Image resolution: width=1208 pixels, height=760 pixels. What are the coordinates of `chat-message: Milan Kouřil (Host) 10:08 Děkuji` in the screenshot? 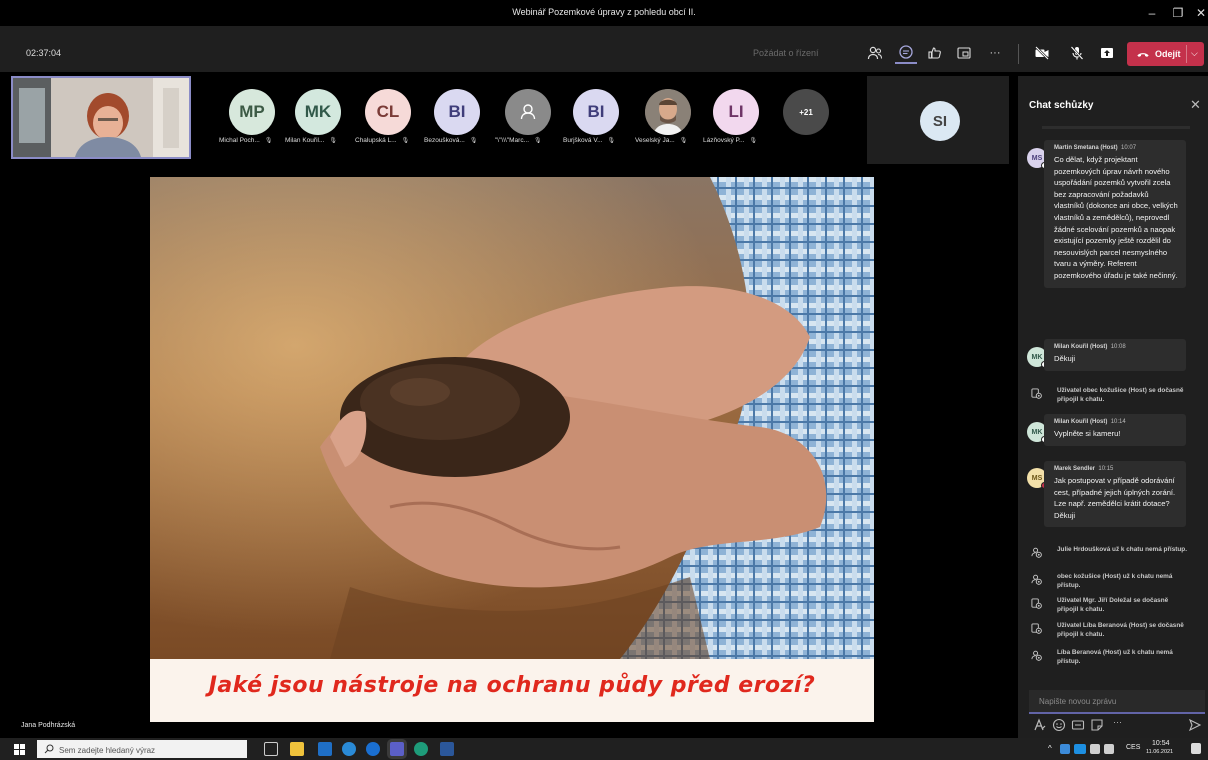 It's located at (1115, 355).